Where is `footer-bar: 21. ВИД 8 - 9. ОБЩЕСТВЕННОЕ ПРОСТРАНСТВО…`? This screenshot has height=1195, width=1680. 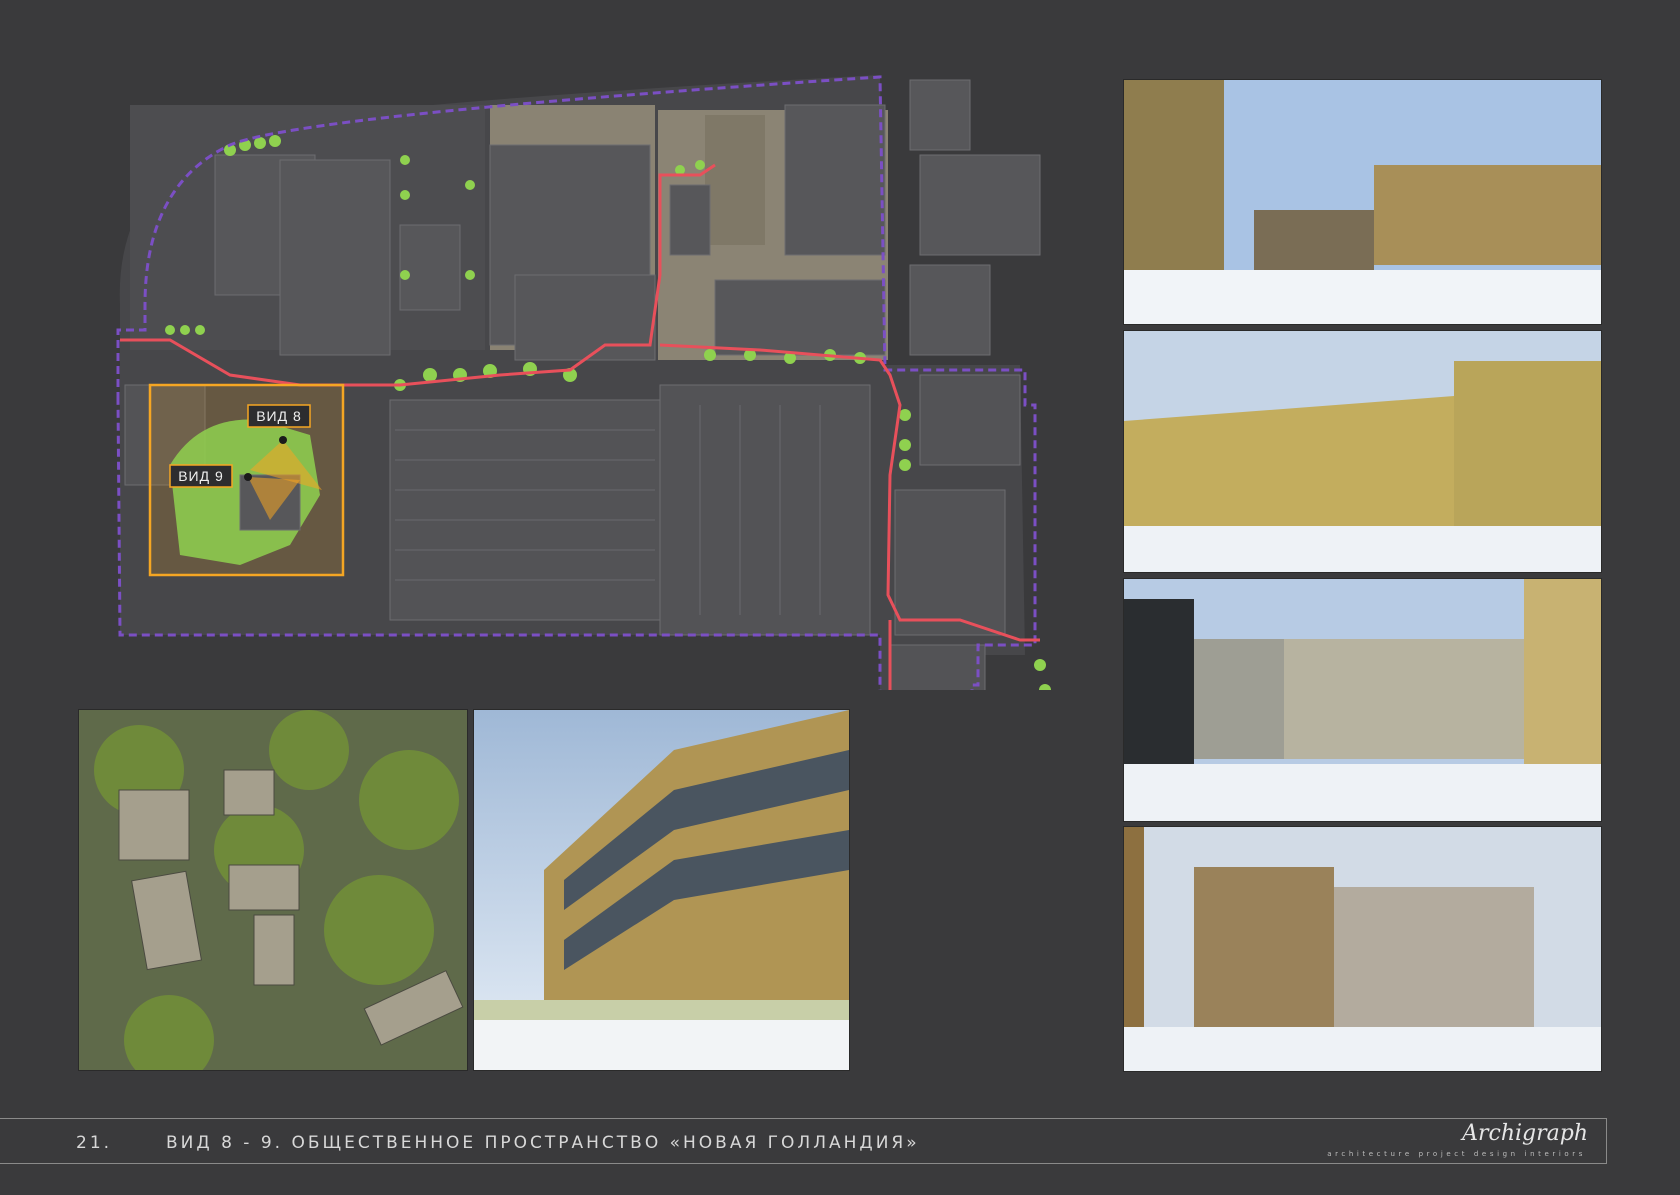
footer-bar: 21. ВИД 8 - 9. ОБЩЕСТВЕННОЕ ПРОСТРАНСТВО… is located at coordinates (803, 1141).